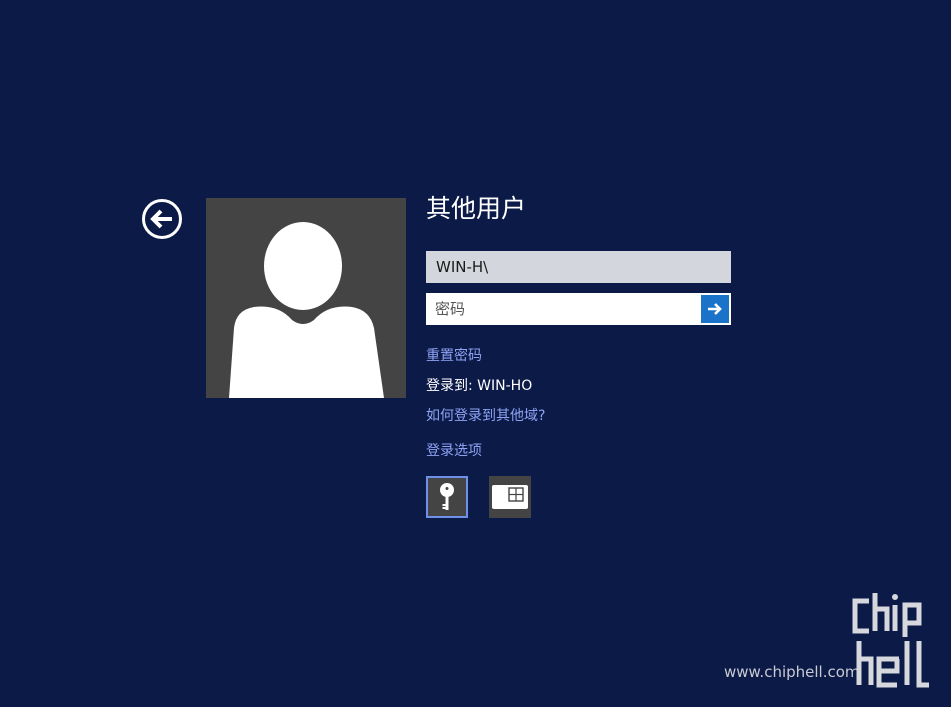 This screenshot has width=951, height=707. I want to click on smart-card-option-button, so click(510, 497).